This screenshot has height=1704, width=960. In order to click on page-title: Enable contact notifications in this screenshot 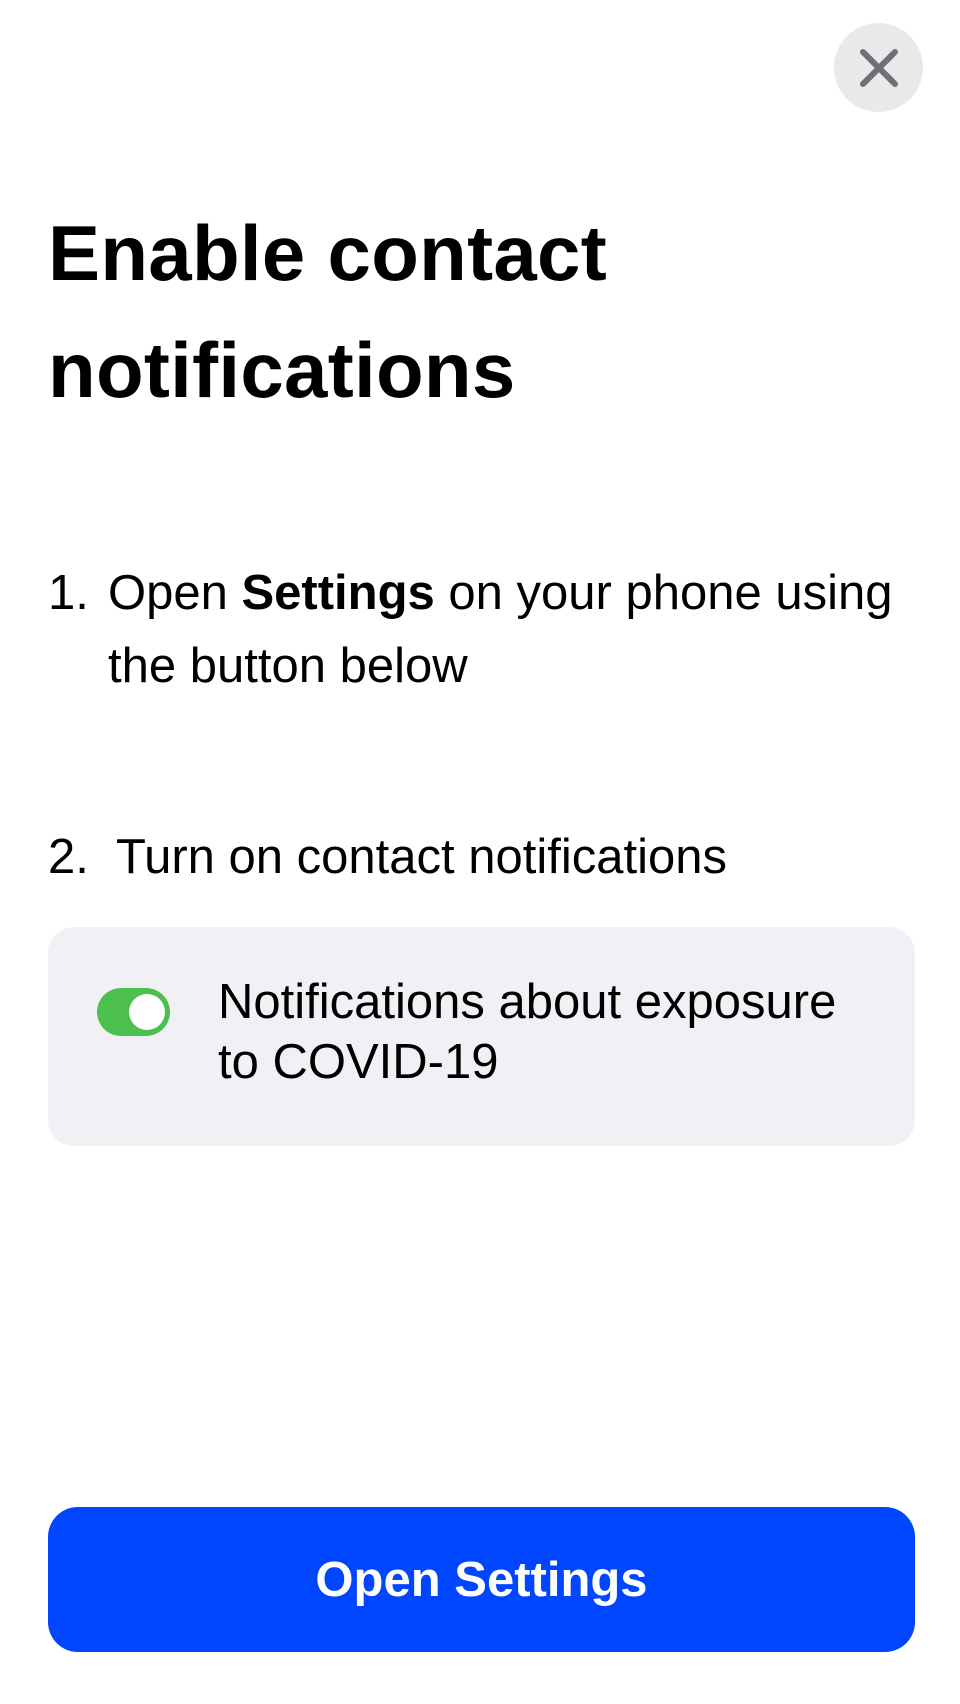, I will do `click(327, 311)`.